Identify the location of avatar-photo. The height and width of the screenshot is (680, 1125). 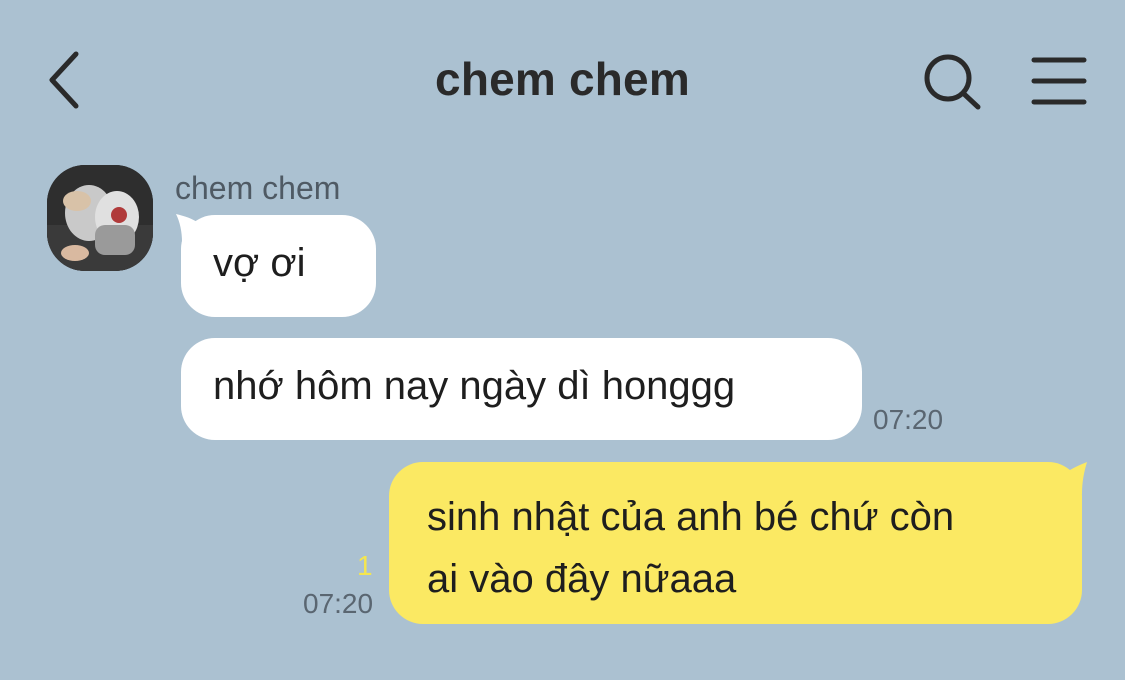
(100, 218).